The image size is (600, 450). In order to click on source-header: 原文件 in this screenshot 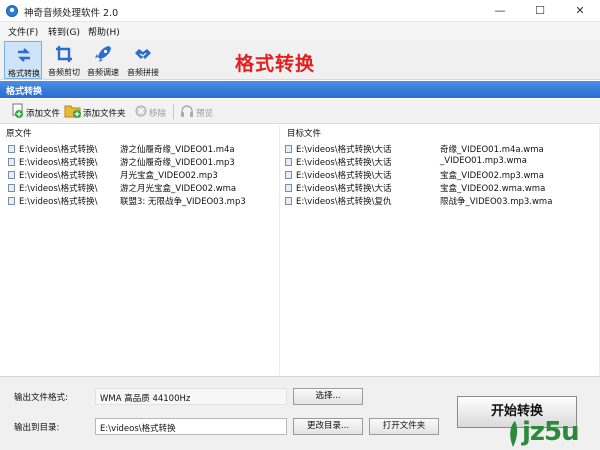, I will do `click(19, 134)`.